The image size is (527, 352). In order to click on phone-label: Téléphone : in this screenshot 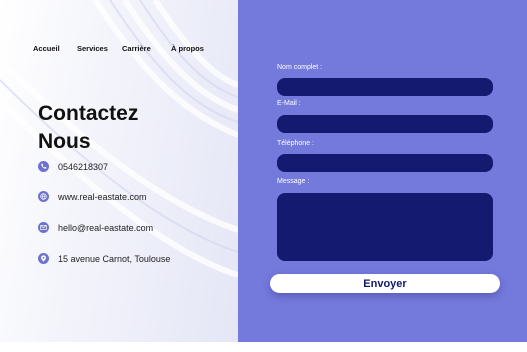, I will do `click(295, 143)`.